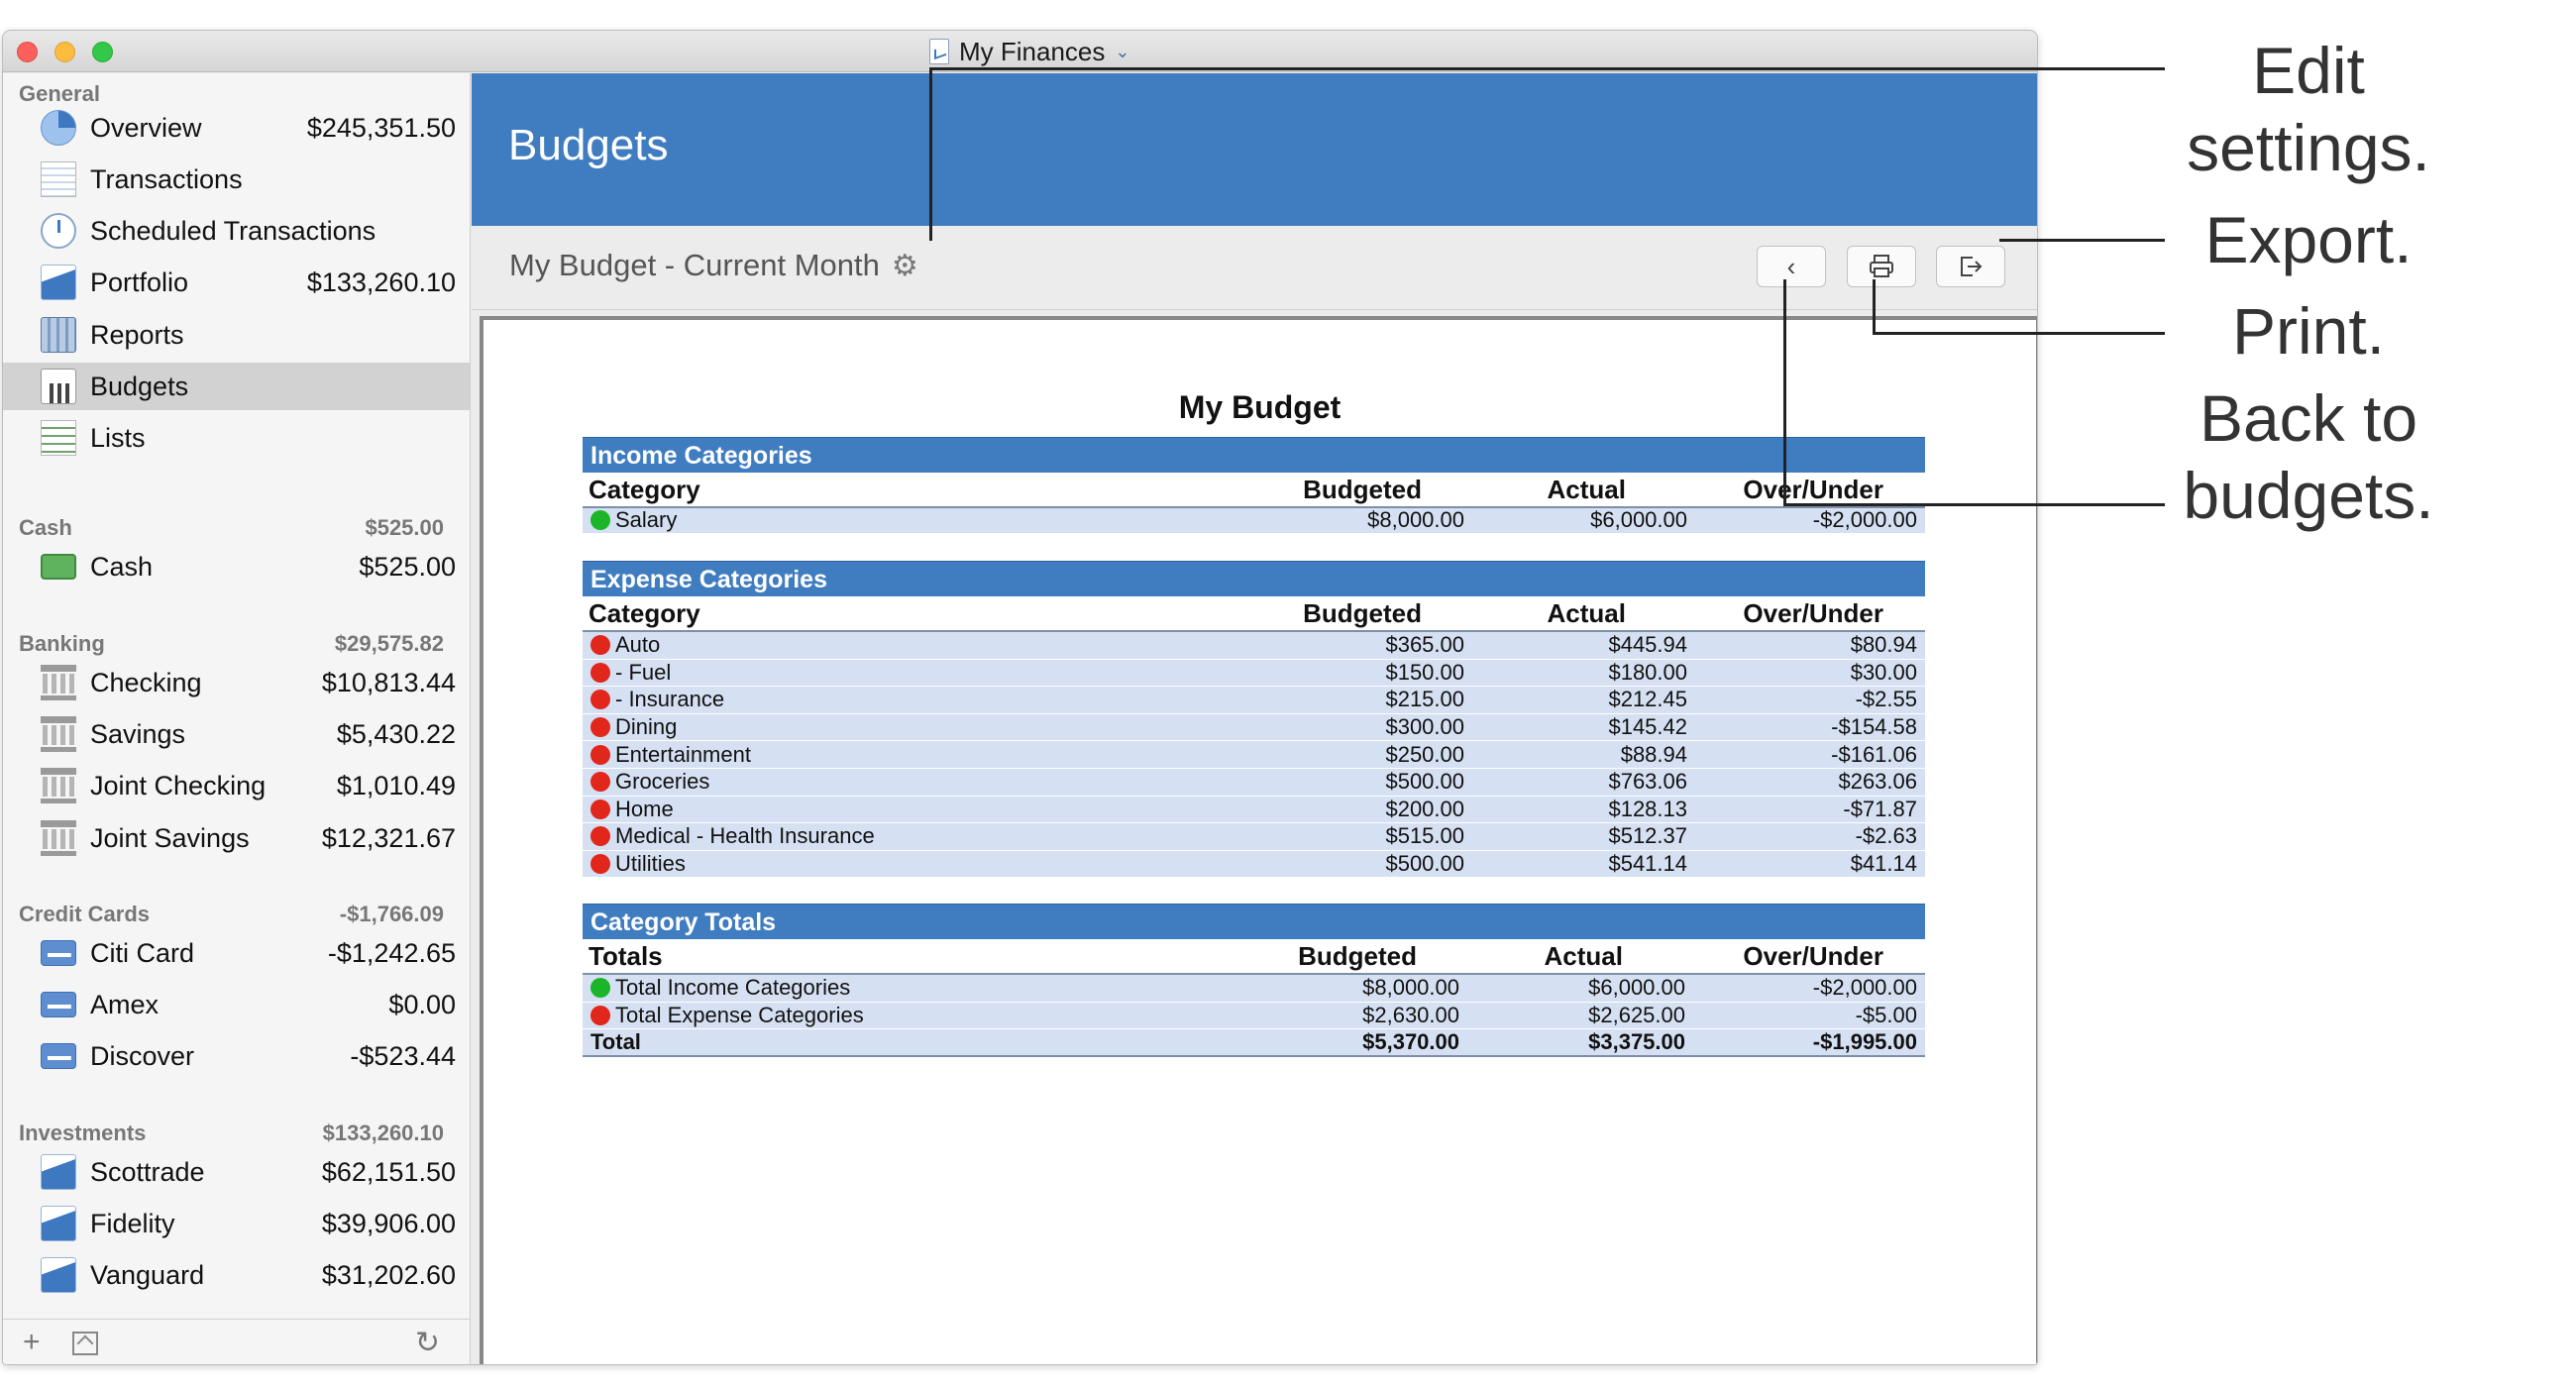  I want to click on gear-icon: ⚙, so click(905, 266).